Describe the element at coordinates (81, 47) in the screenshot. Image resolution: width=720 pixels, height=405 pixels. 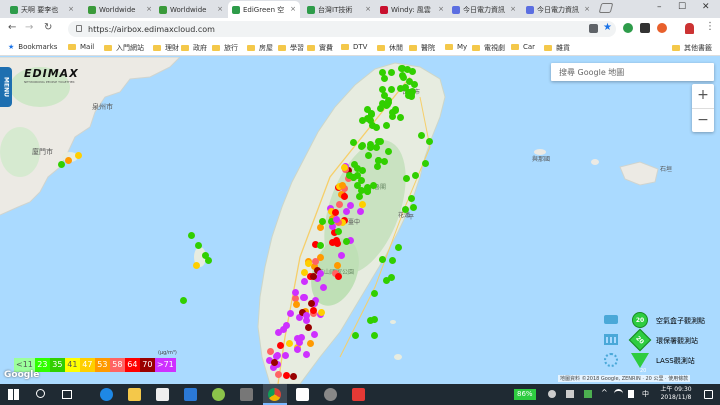
I see `bookmark-folder: Mail` at that location.